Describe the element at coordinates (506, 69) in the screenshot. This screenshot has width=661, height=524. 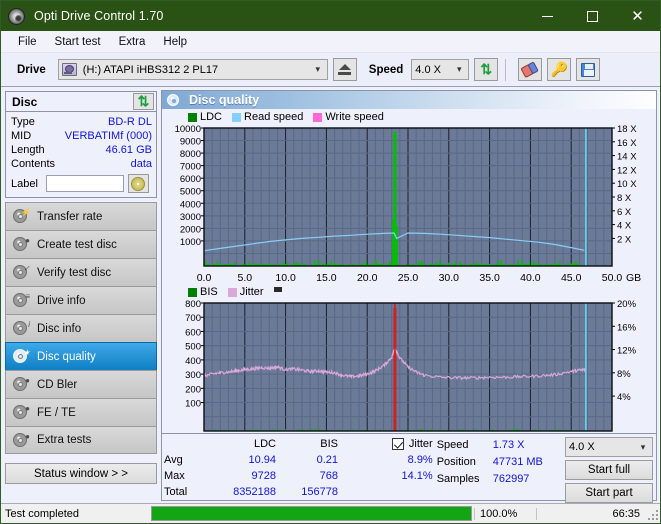
I see `toolbar-divider` at that location.